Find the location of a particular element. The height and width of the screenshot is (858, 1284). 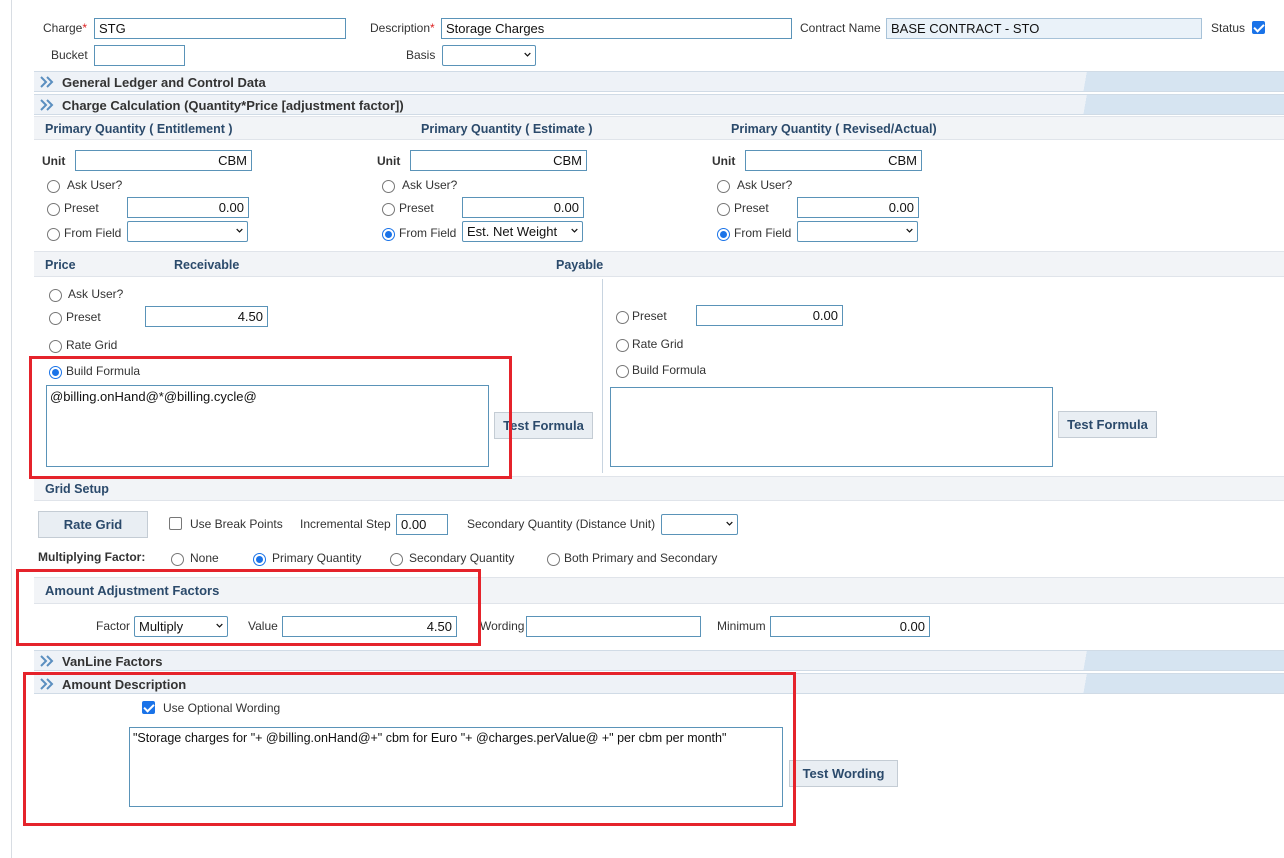

general-ledger-bar: General Ledger and Control Data is located at coordinates (659, 81).